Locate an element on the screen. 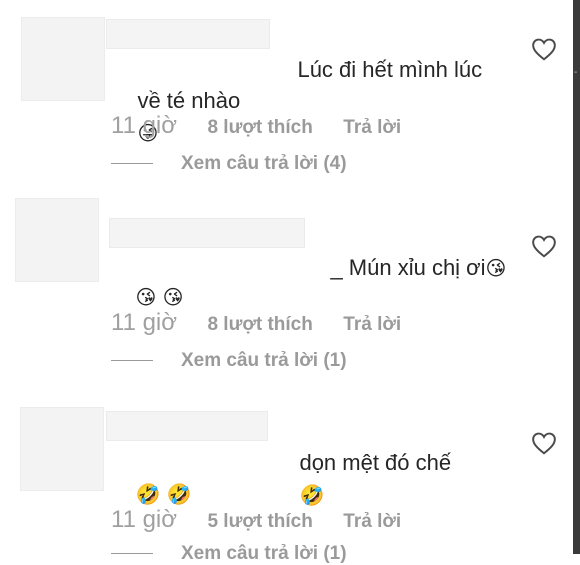  emoji-icon: 😘 is located at coordinates (496, 268).